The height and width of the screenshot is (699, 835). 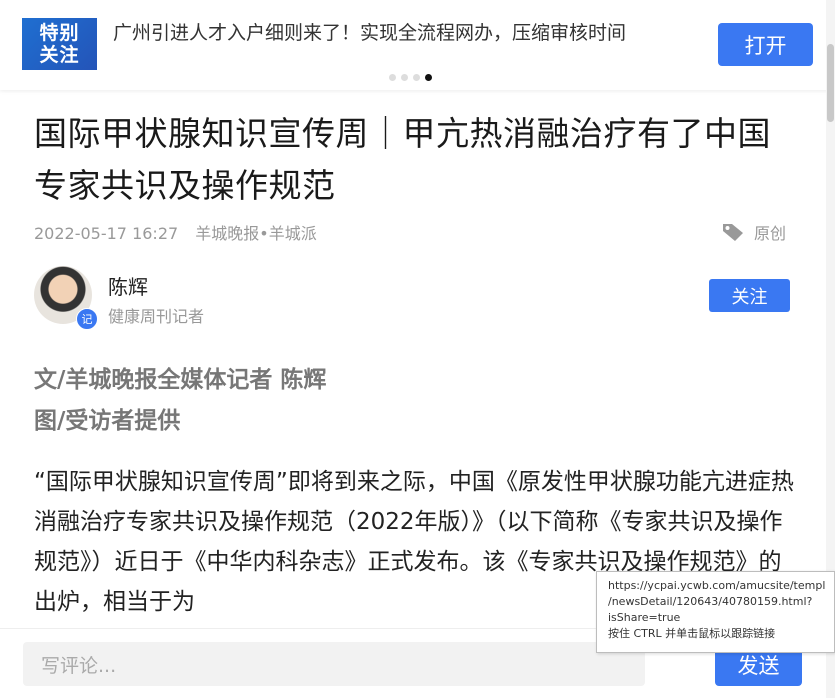 I want to click on special-focus-badge: 特别 关注, so click(x=59, y=44).